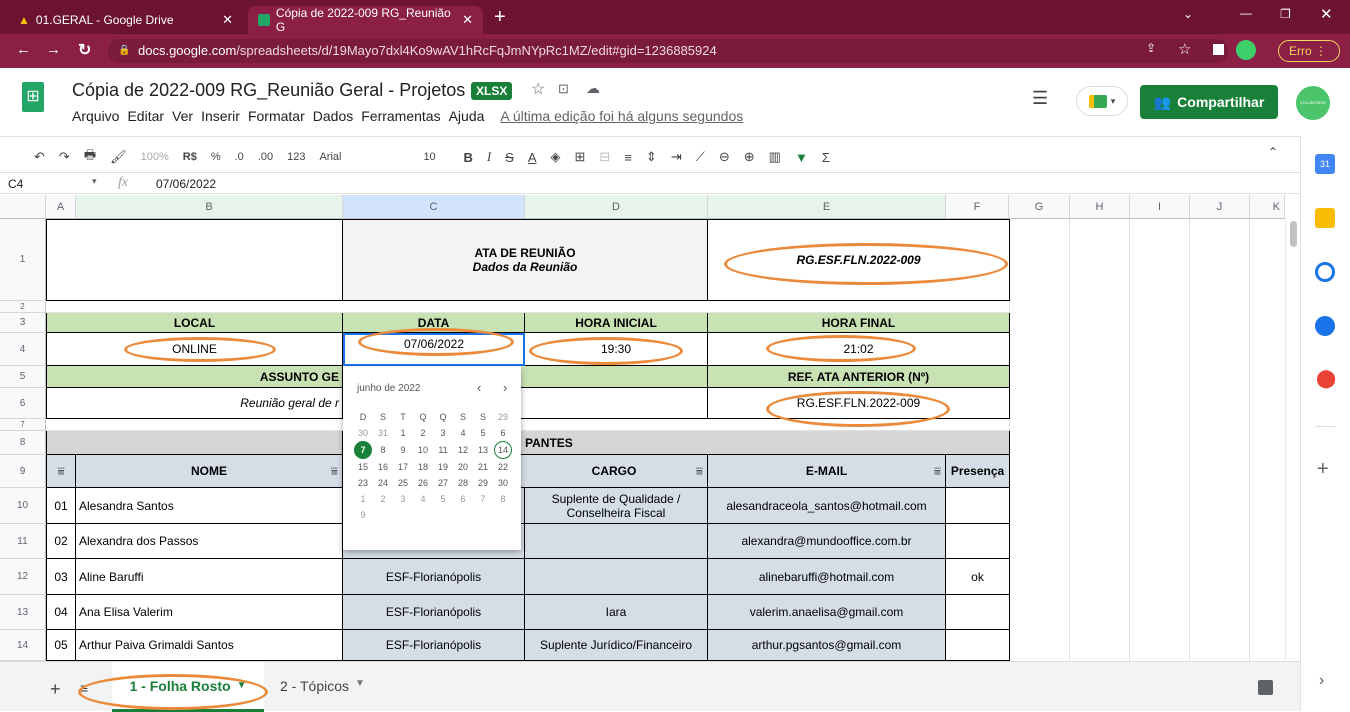  I want to click on col-header-k: K, so click(1267, 207).